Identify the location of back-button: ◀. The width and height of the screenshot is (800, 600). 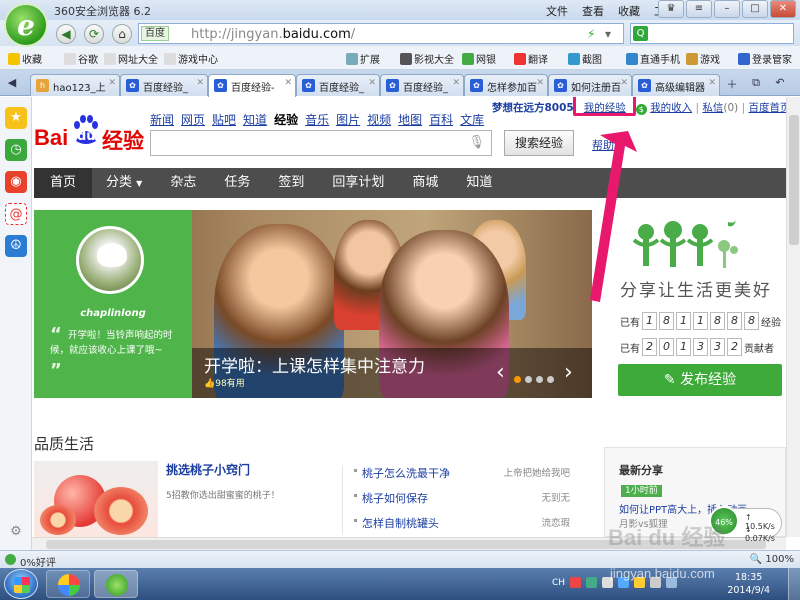
(66, 34).